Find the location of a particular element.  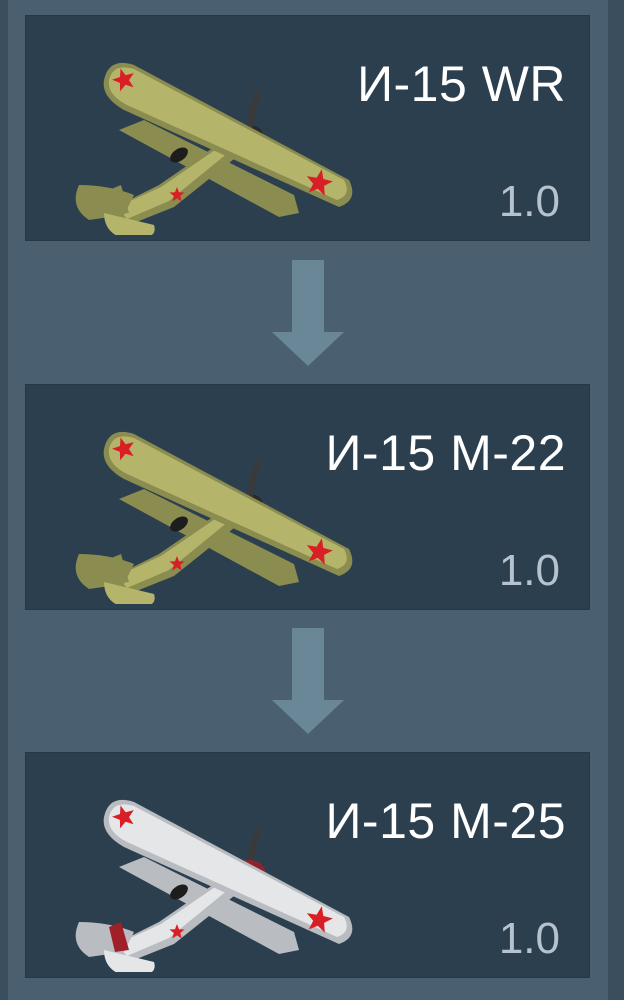

vehicle-name: И-15 М-25 is located at coordinates (445, 821).